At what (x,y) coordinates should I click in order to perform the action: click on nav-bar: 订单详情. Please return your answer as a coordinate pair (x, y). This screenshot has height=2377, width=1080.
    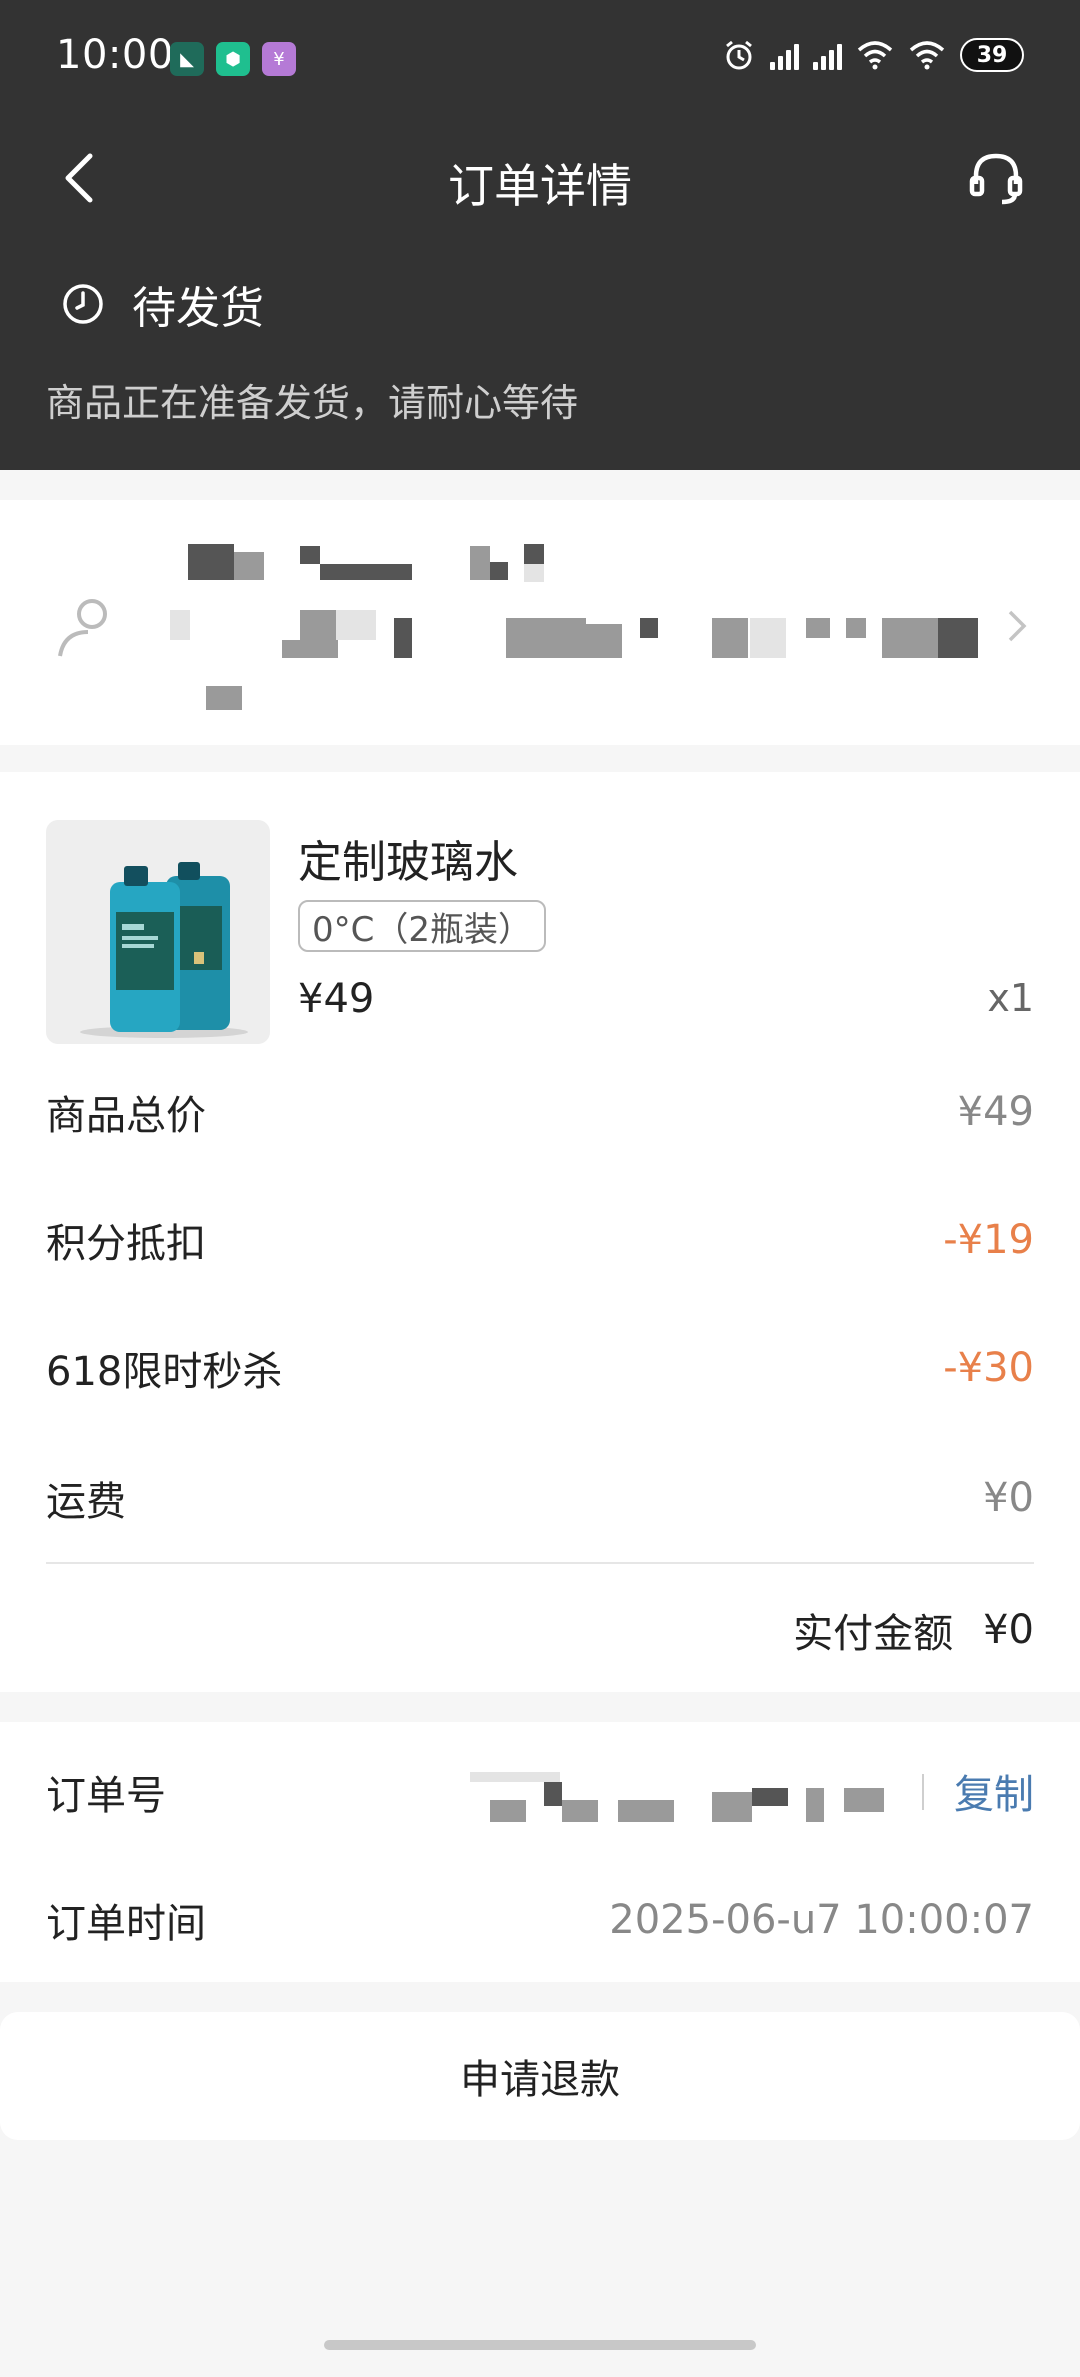
    Looking at the image, I should click on (540, 178).